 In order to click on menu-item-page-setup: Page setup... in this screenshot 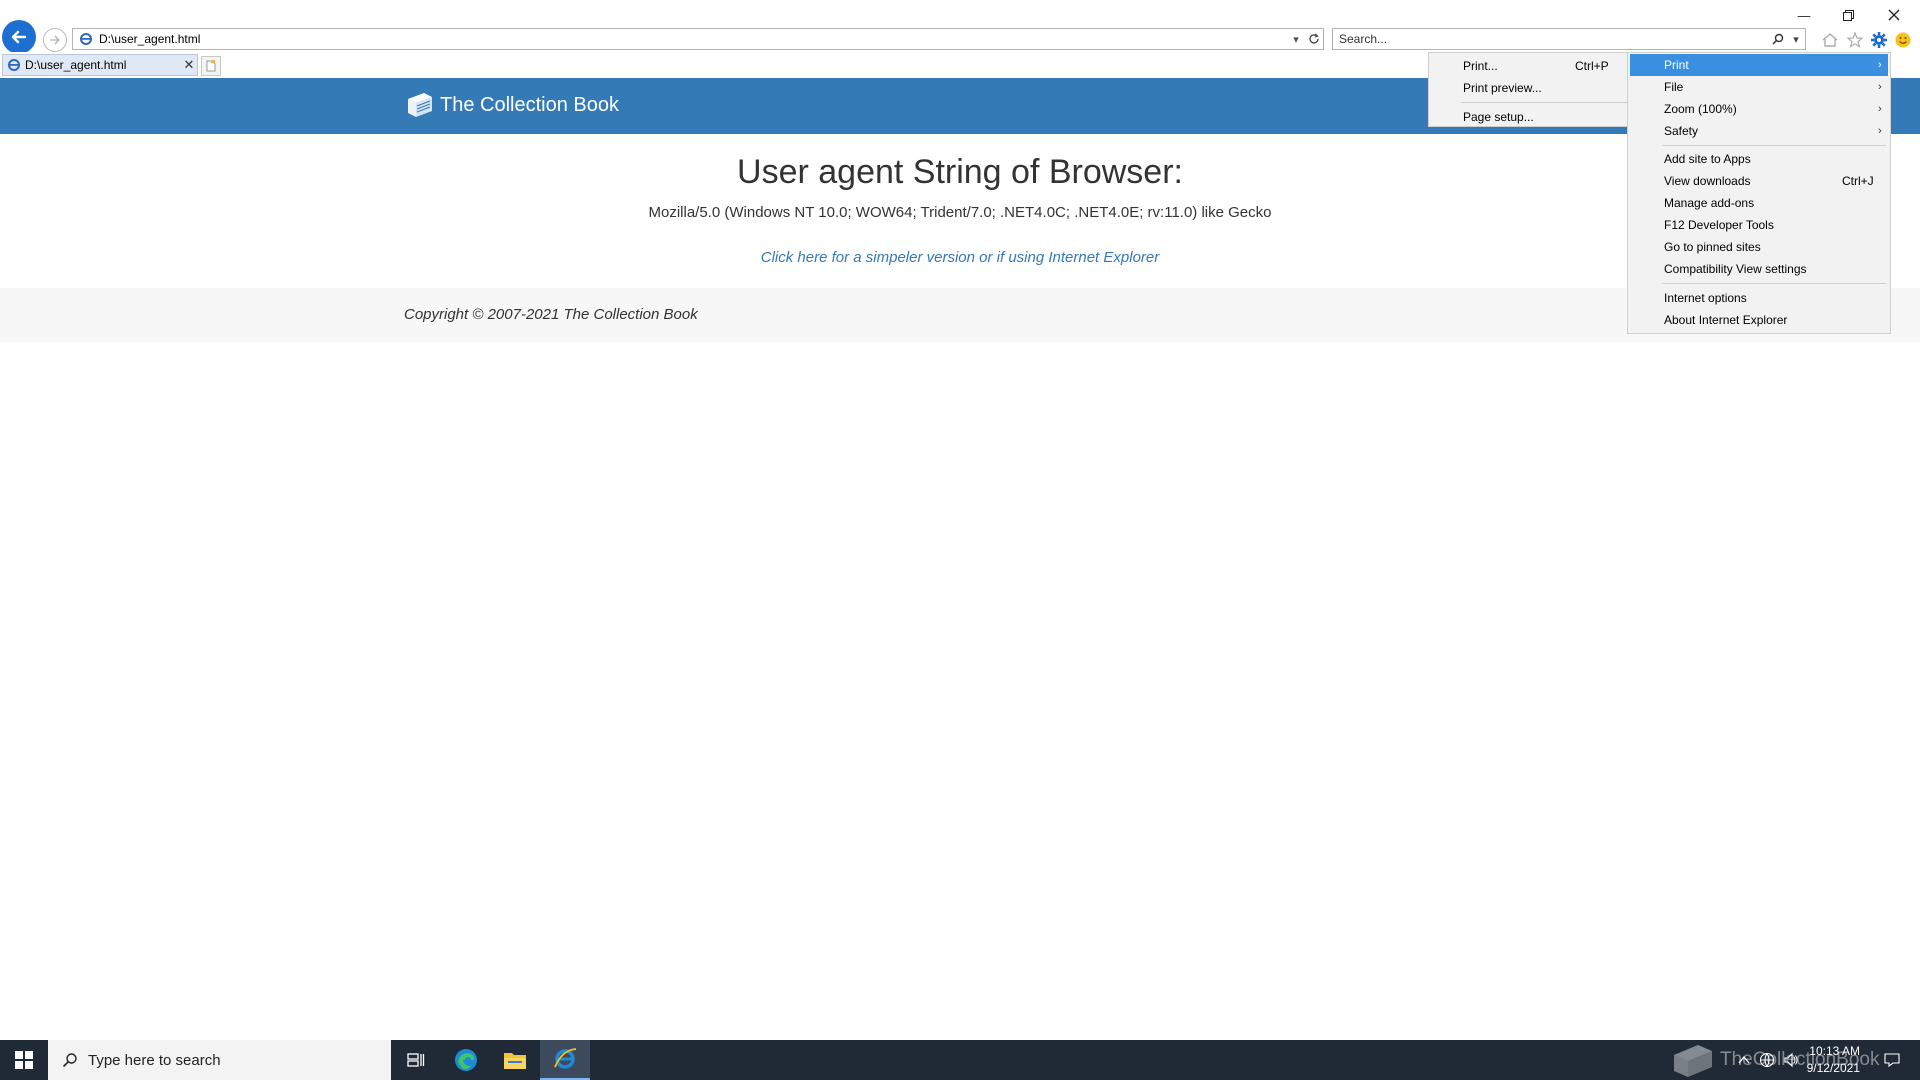, I will do `click(1529, 117)`.